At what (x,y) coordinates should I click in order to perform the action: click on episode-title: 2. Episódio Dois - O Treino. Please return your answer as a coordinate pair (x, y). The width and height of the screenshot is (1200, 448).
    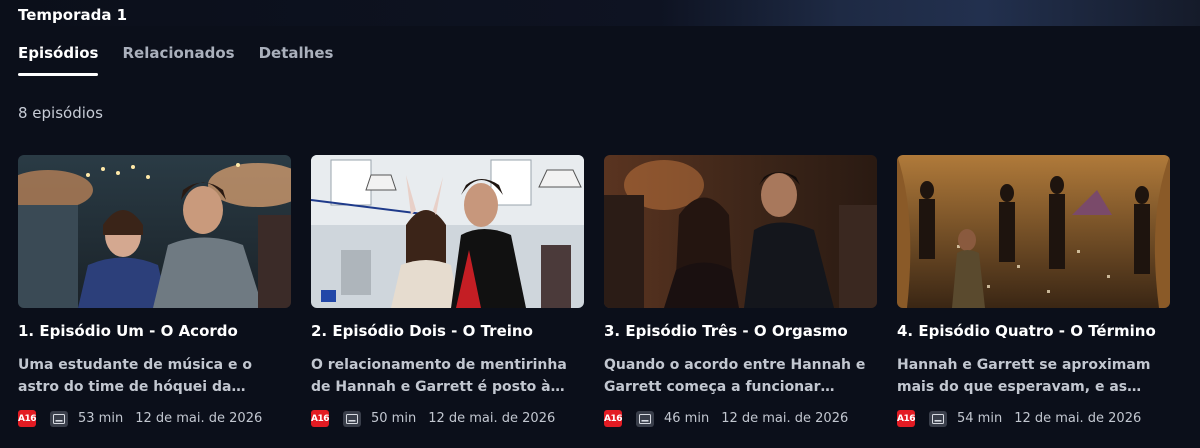
    Looking at the image, I should click on (447, 331).